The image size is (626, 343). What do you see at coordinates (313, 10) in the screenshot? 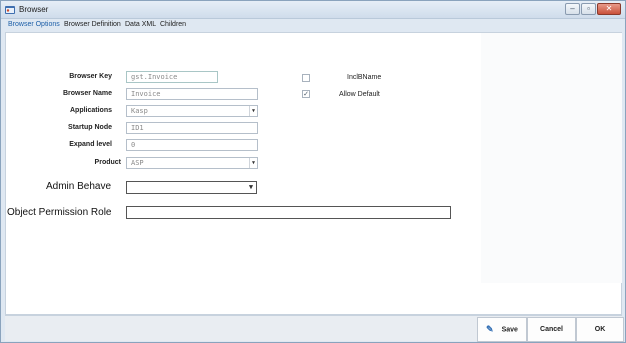
I see `title-bar: Browser – ▫ ✕` at bounding box center [313, 10].